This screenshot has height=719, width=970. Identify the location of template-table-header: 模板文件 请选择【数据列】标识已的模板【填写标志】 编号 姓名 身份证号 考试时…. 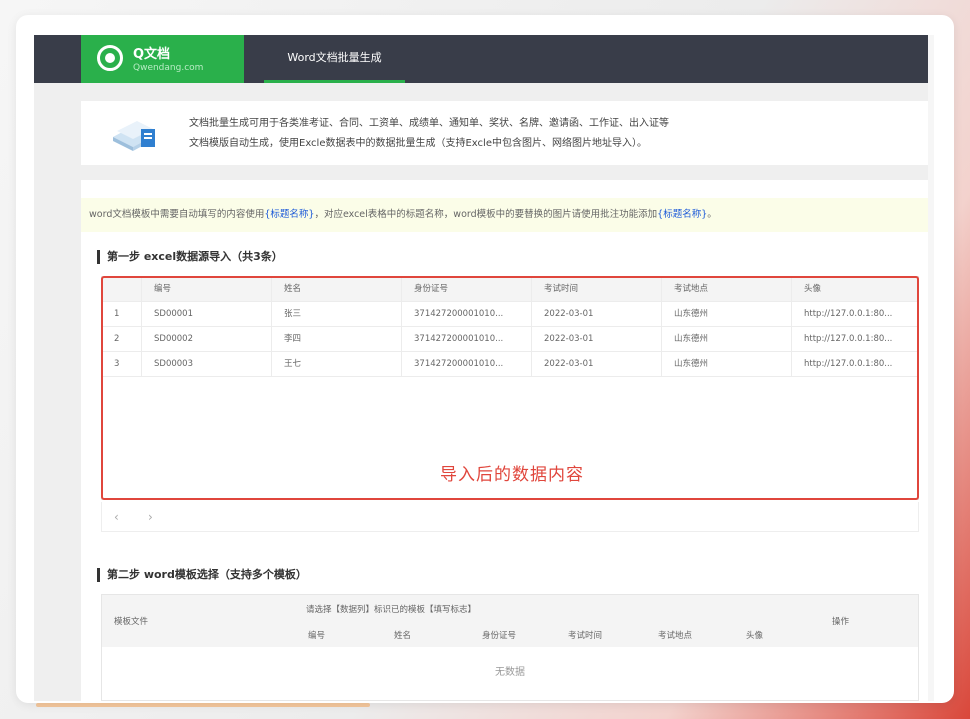
(510, 621).